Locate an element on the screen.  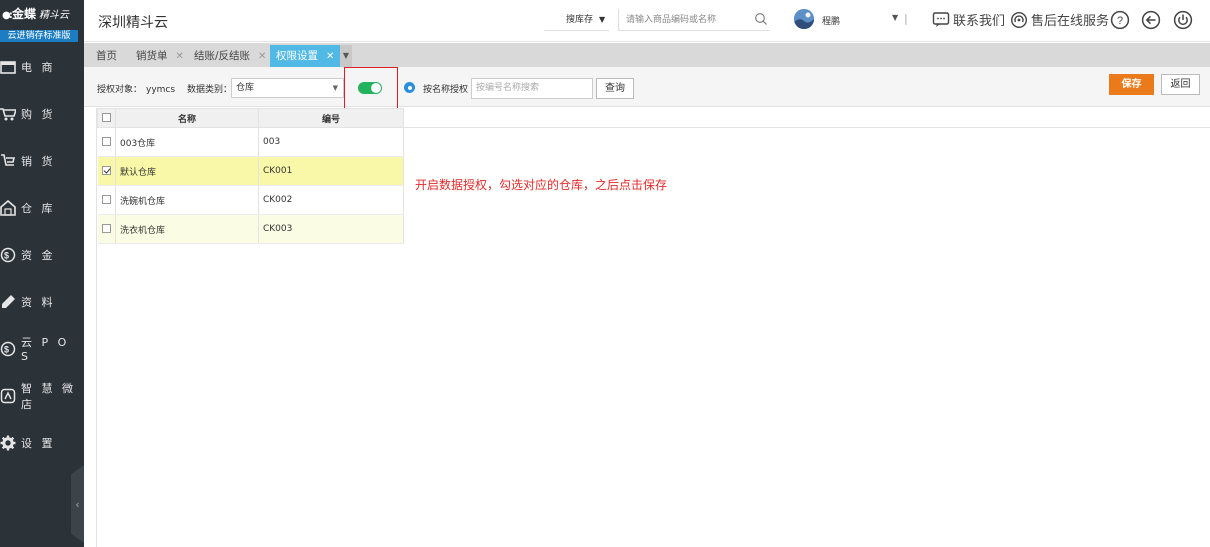
edition-badge: 云进销存标准版 is located at coordinates (39, 36).